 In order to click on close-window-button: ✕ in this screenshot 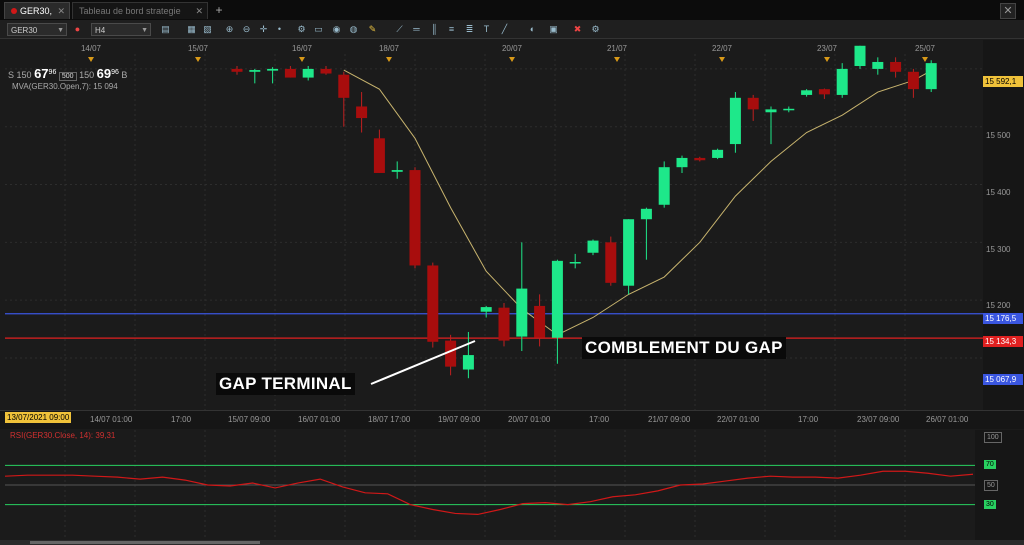, I will do `click(1008, 11)`.